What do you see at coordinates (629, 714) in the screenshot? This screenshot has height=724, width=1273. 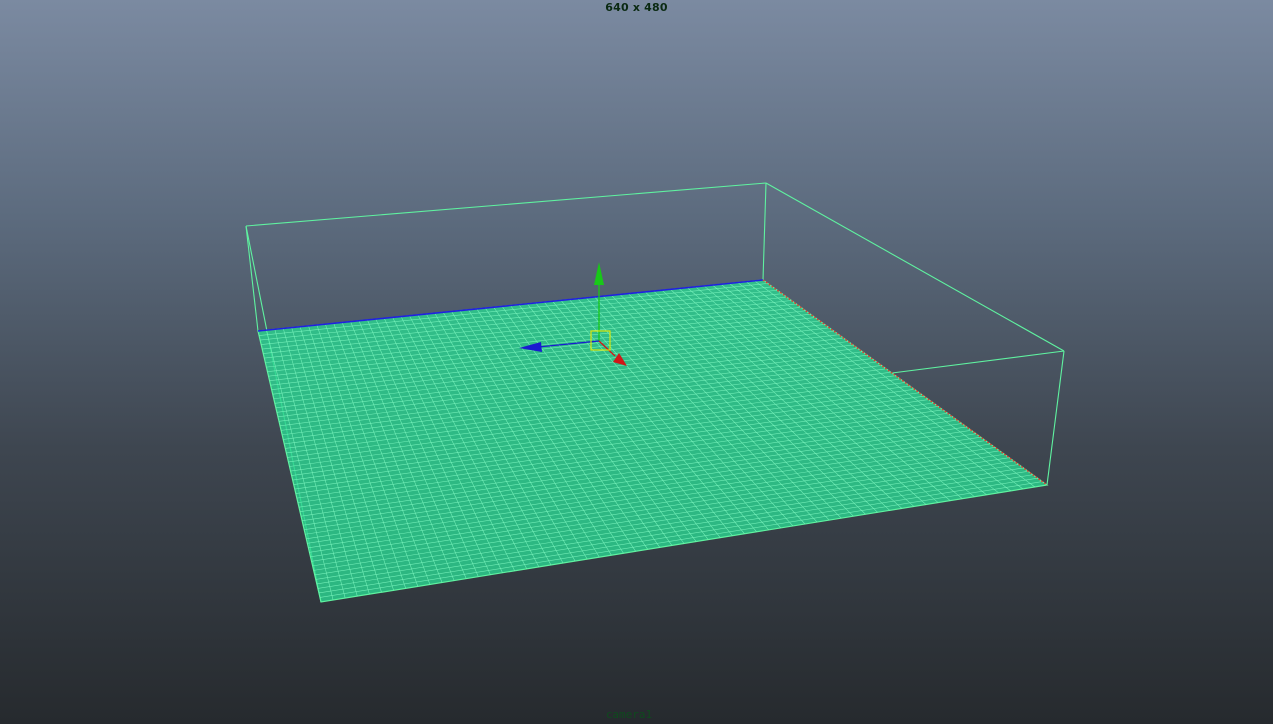 I see `camera-name-label: camera1` at bounding box center [629, 714].